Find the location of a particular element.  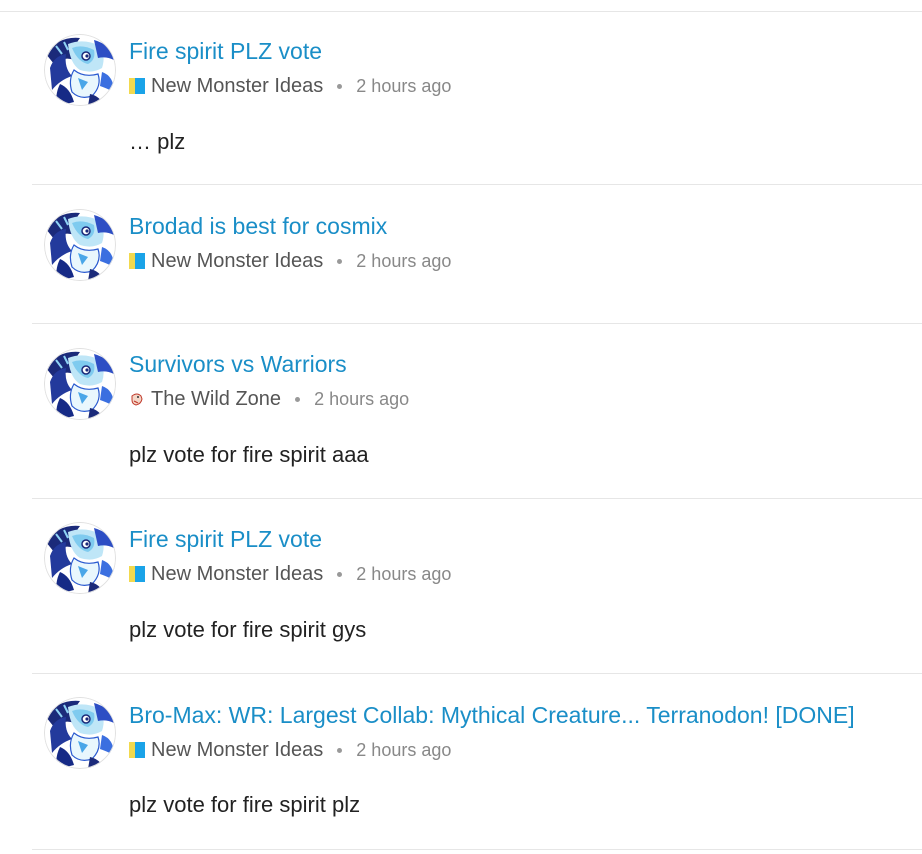

post-meta: The Wild Zone 2 hours ago is located at coordinates (269, 399).